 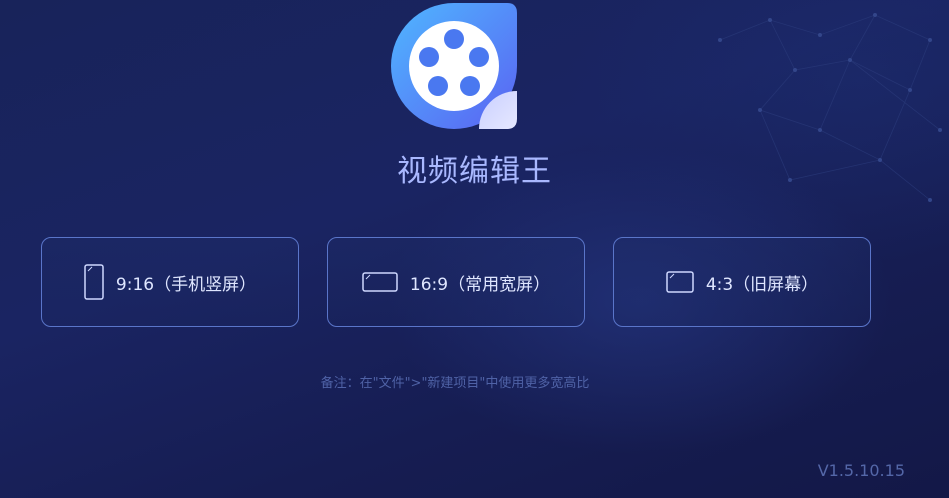 I want to click on aspect-ratio-note: 备注：在"文件">"新建项目"中使用更多宽高比, so click(x=455, y=383).